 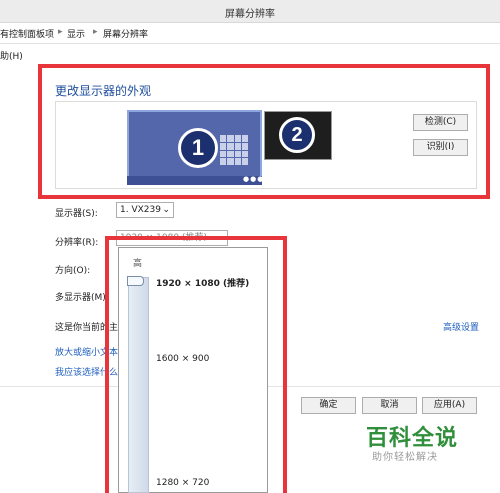 I want to click on display-select-value: 1. VX239, so click(x=140, y=210).